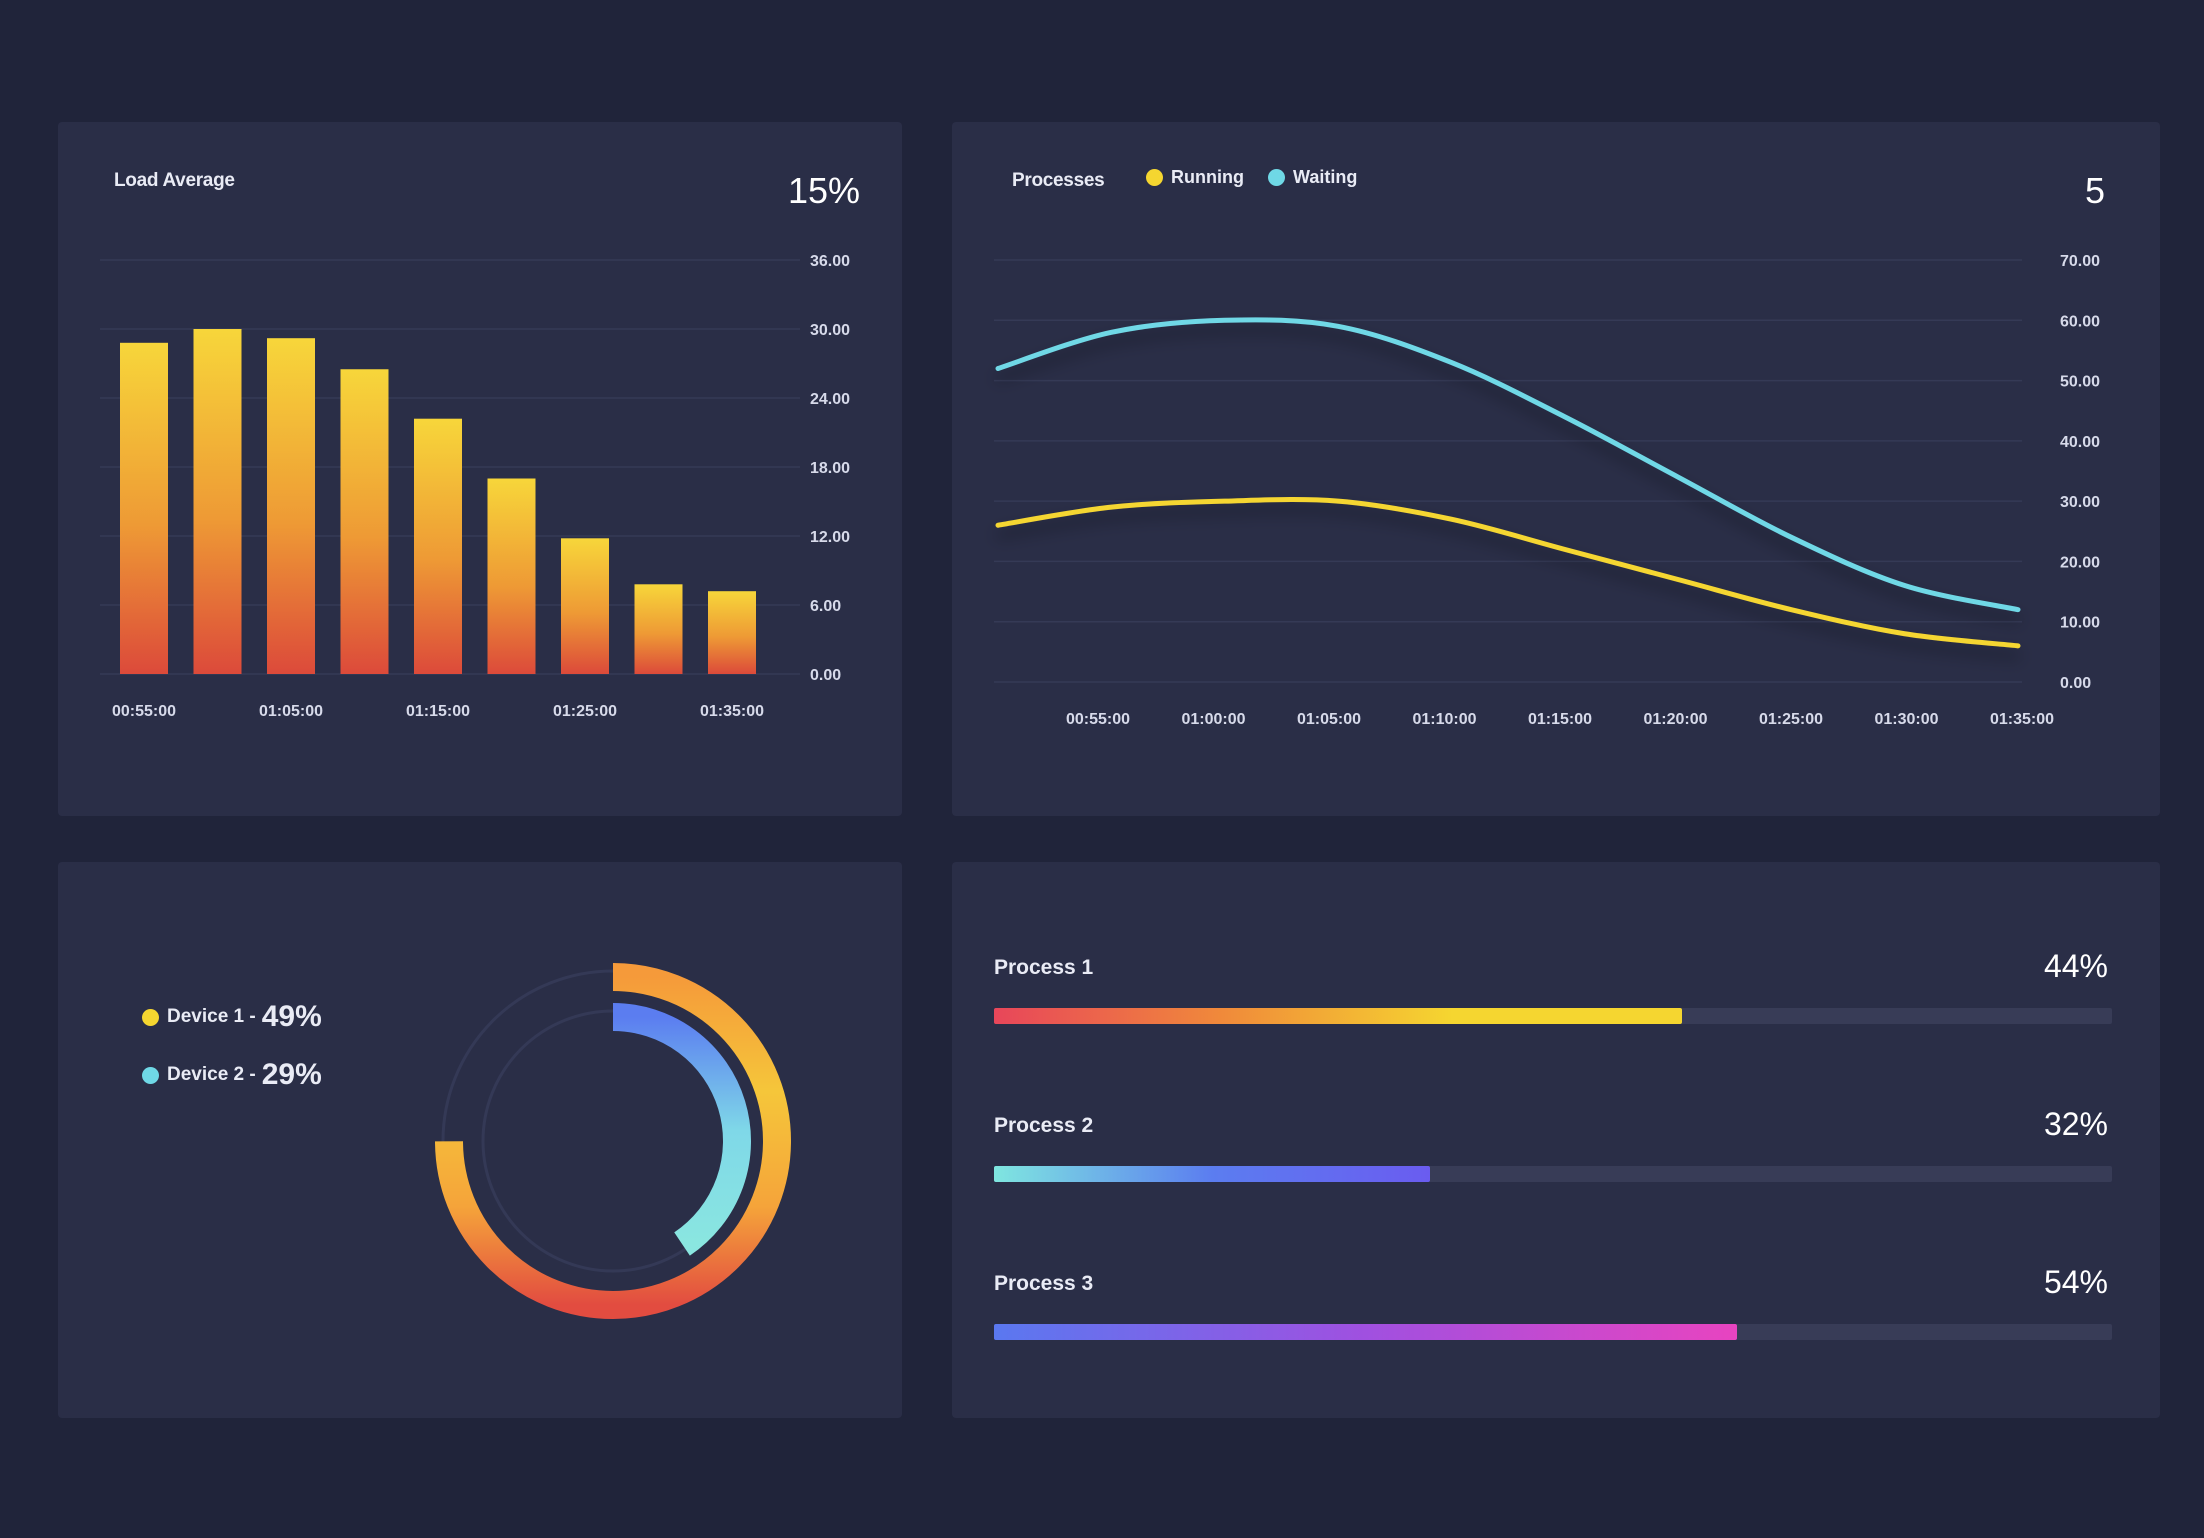 Image resolution: width=2204 pixels, height=1538 pixels. I want to click on process-2-track, so click(1553, 1174).